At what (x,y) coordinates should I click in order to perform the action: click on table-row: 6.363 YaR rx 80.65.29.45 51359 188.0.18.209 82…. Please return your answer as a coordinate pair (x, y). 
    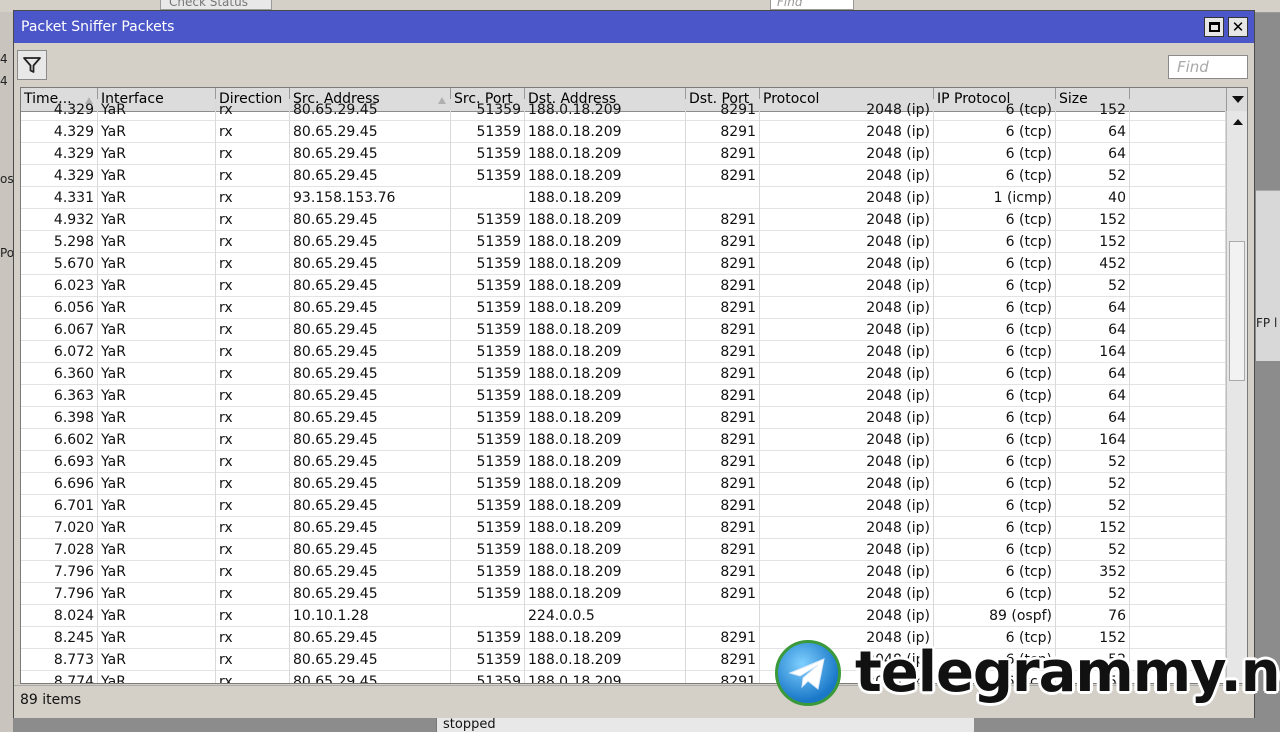
    Looking at the image, I should click on (623, 396).